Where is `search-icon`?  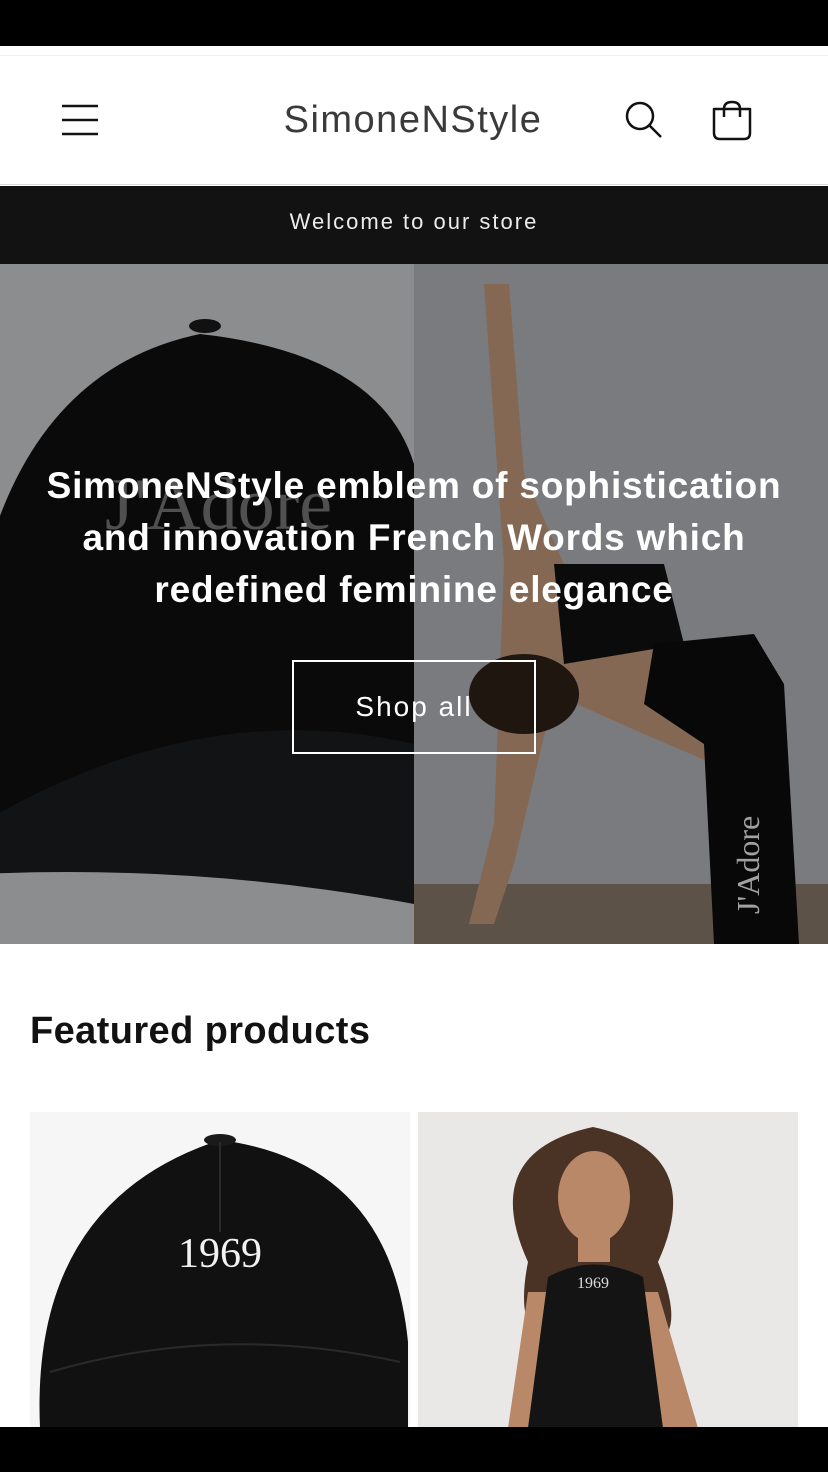 search-icon is located at coordinates (643, 119).